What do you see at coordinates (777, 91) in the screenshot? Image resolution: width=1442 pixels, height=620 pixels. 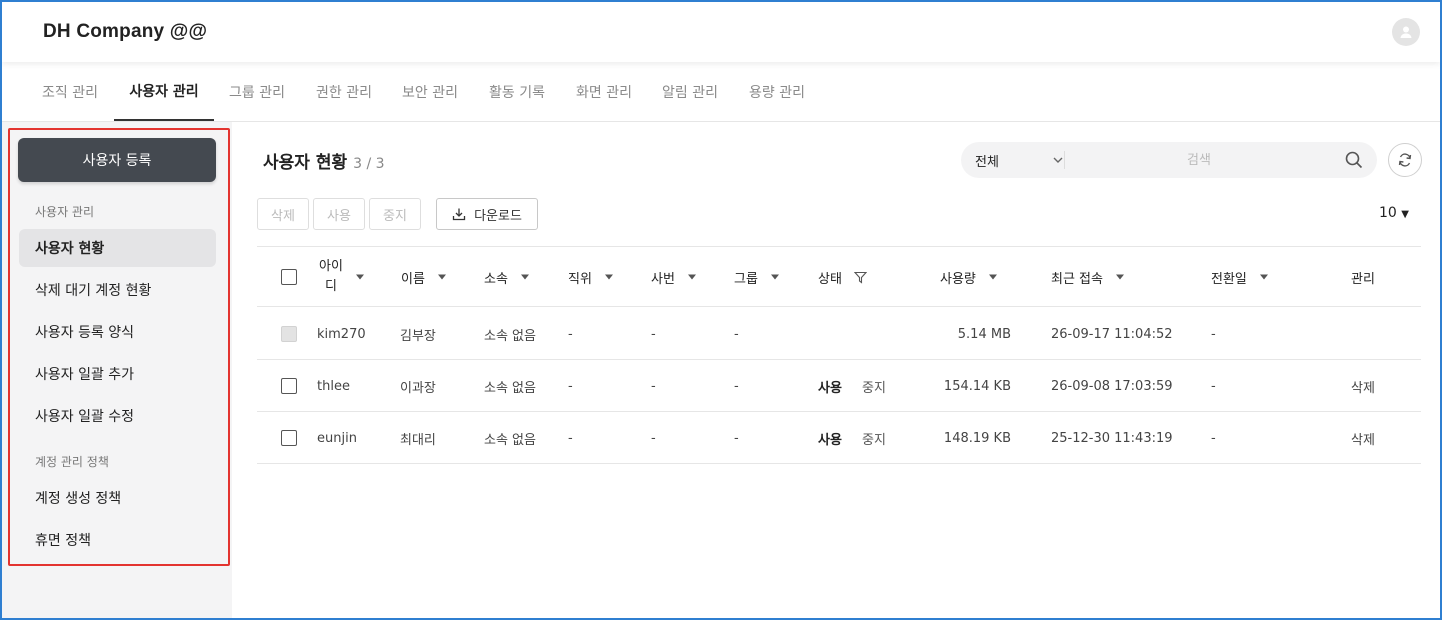 I see `tab-storage: 용량 관리` at bounding box center [777, 91].